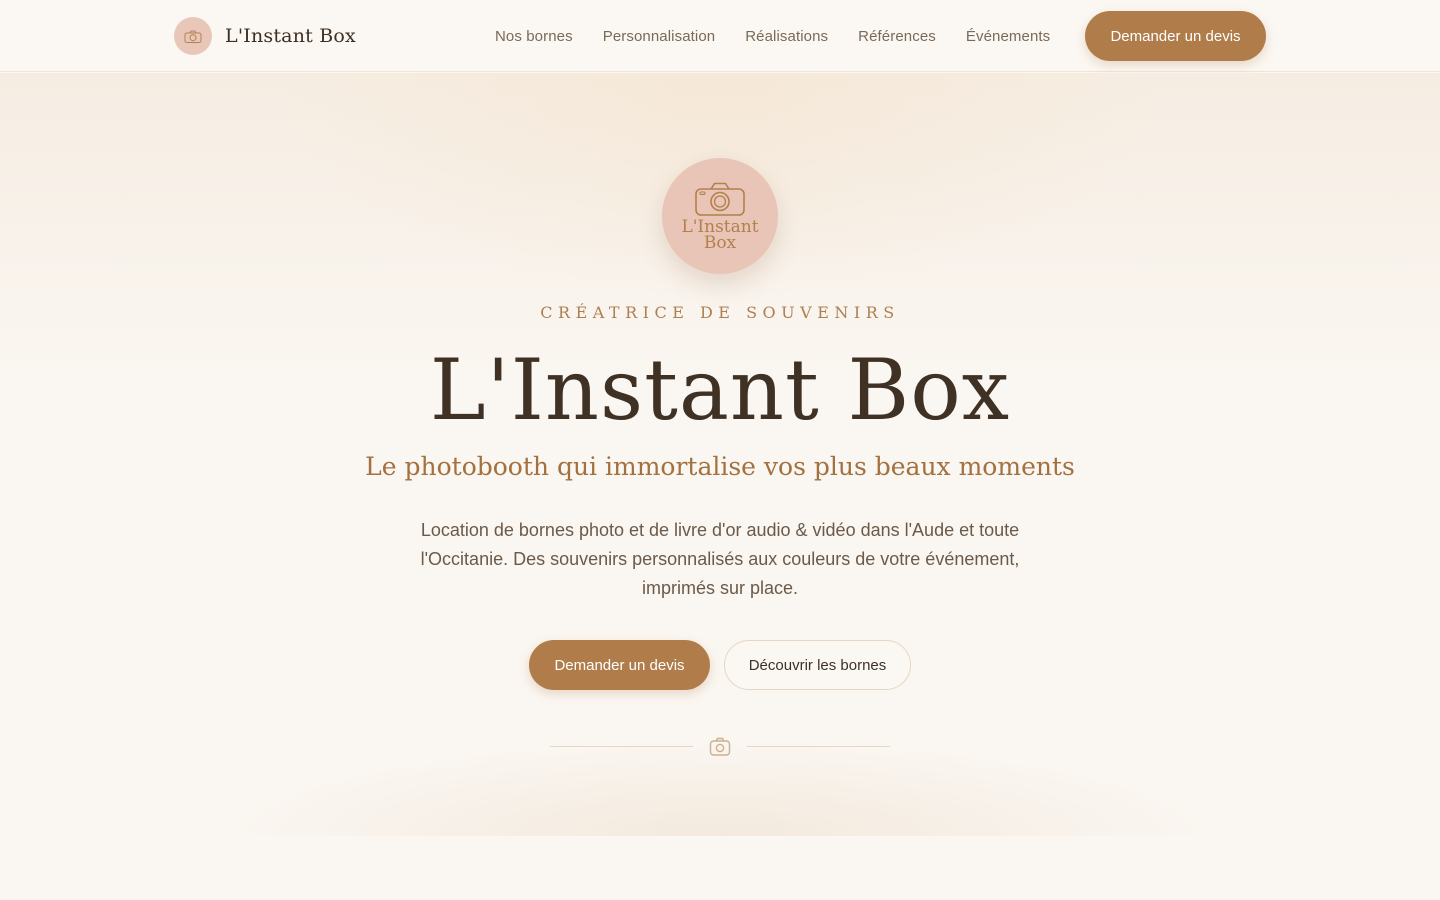  What do you see at coordinates (720, 312) in the screenshot?
I see `hero-eyebrow: CRÉATRICE DE SOUVENIRS` at bounding box center [720, 312].